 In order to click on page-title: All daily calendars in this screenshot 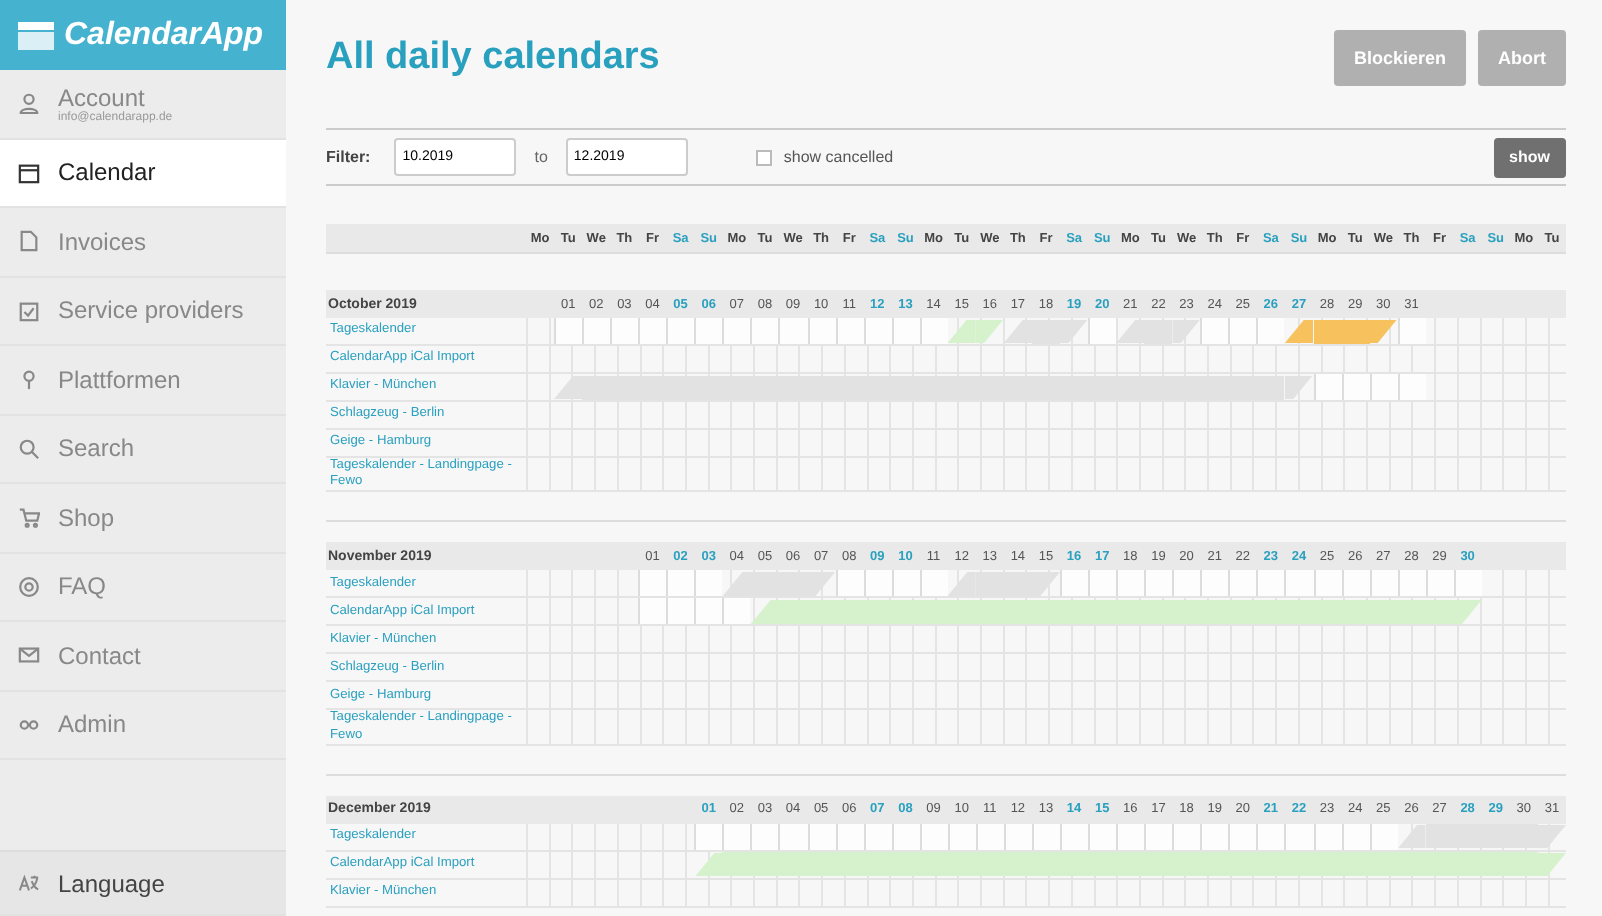, I will do `click(493, 58)`.